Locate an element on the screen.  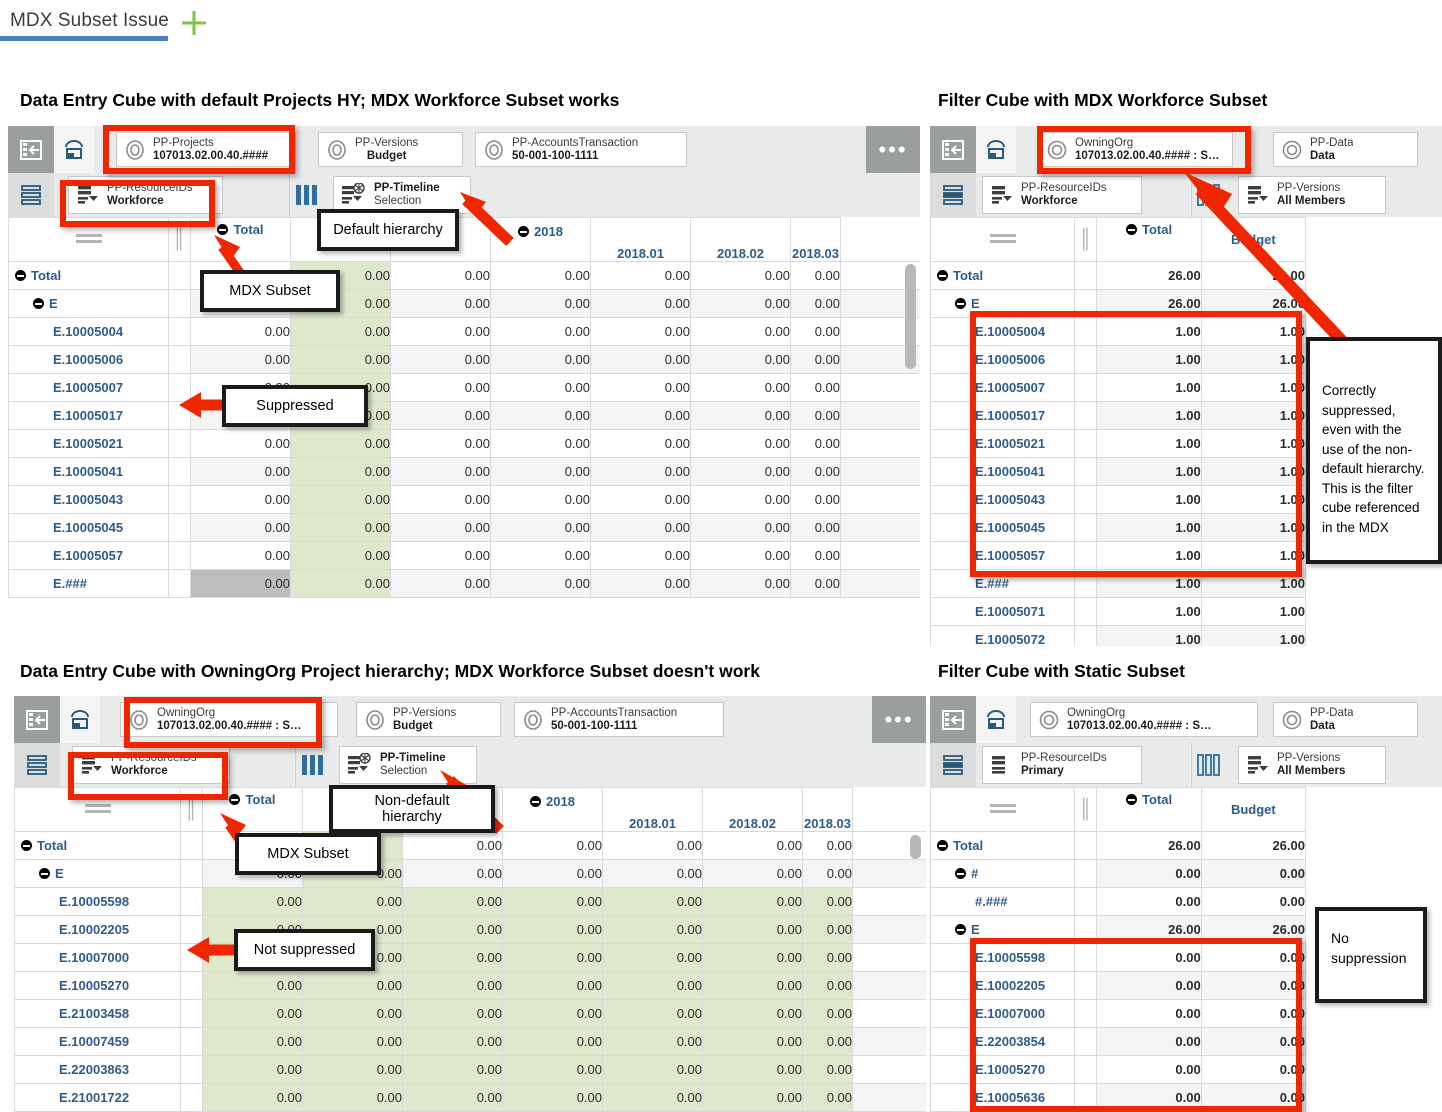
row-header-cell: E.10005072 is located at coordinates (1003, 635).